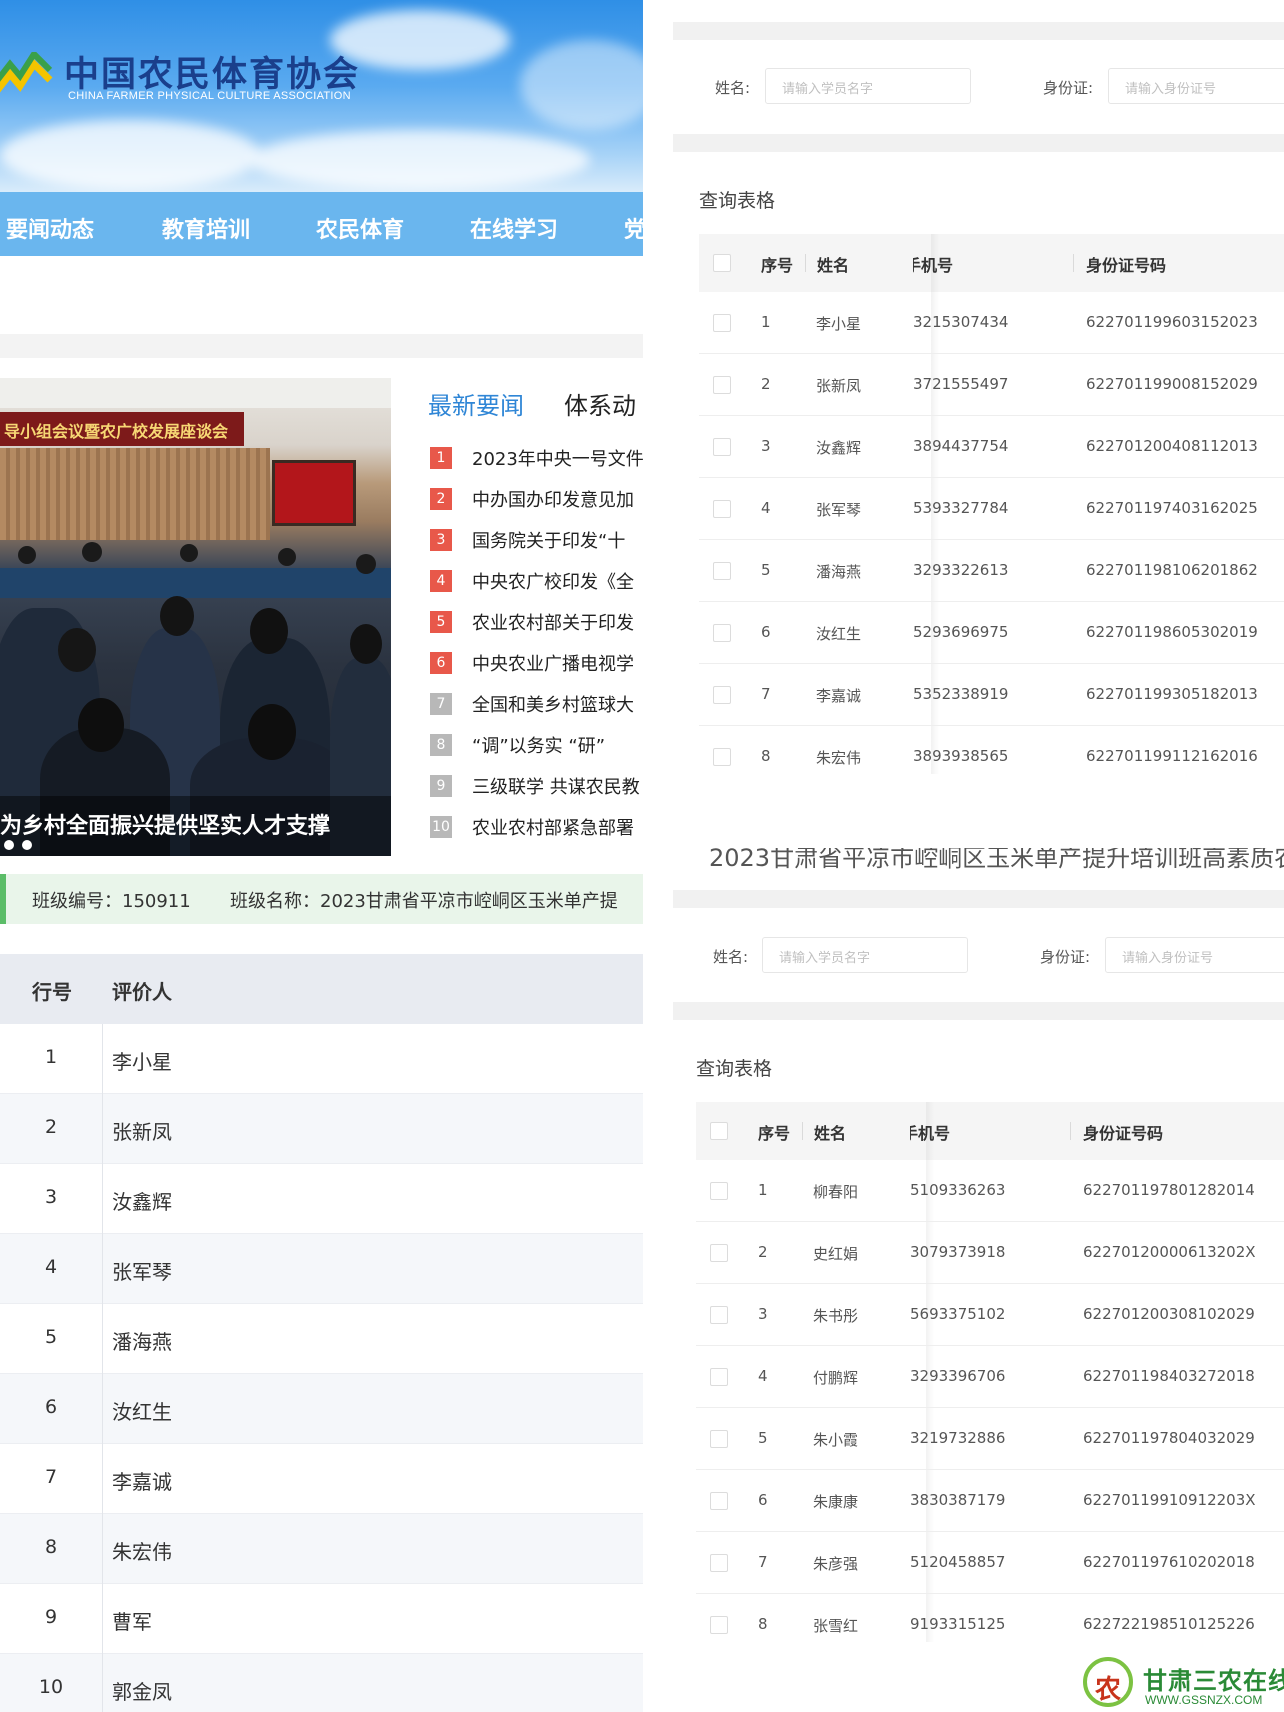 The height and width of the screenshot is (1712, 1284). I want to click on news-item: 4 中央农广校印发《全, so click(532, 581).